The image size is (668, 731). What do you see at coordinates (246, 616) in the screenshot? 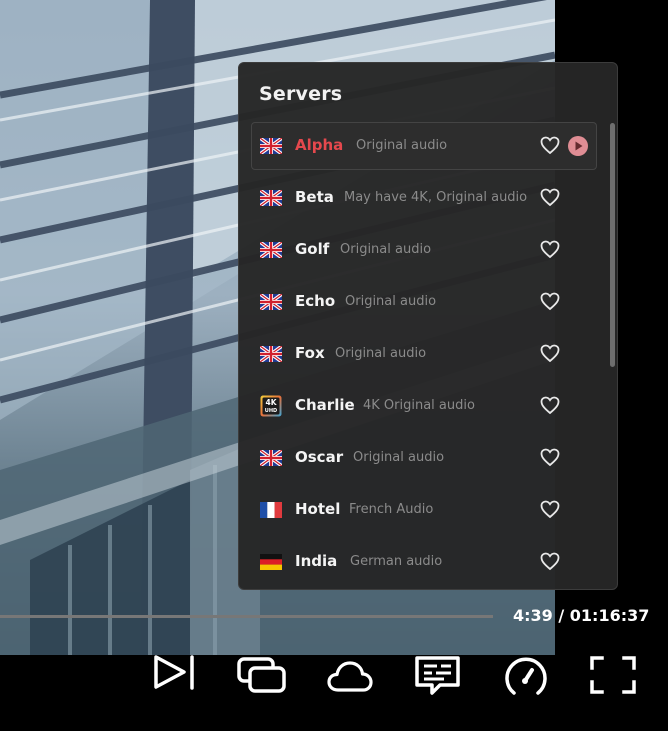
I see `seek-bar` at bounding box center [246, 616].